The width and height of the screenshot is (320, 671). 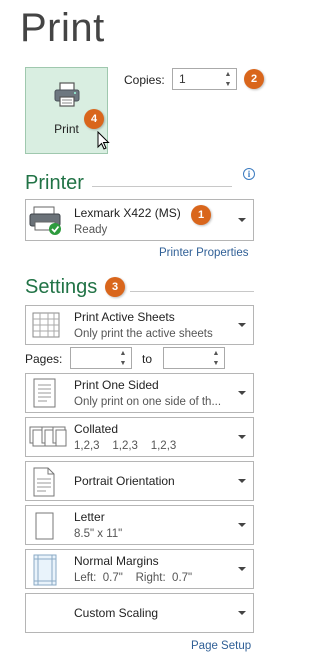 What do you see at coordinates (48, 436) in the screenshot?
I see `collated-pages-icon` at bounding box center [48, 436].